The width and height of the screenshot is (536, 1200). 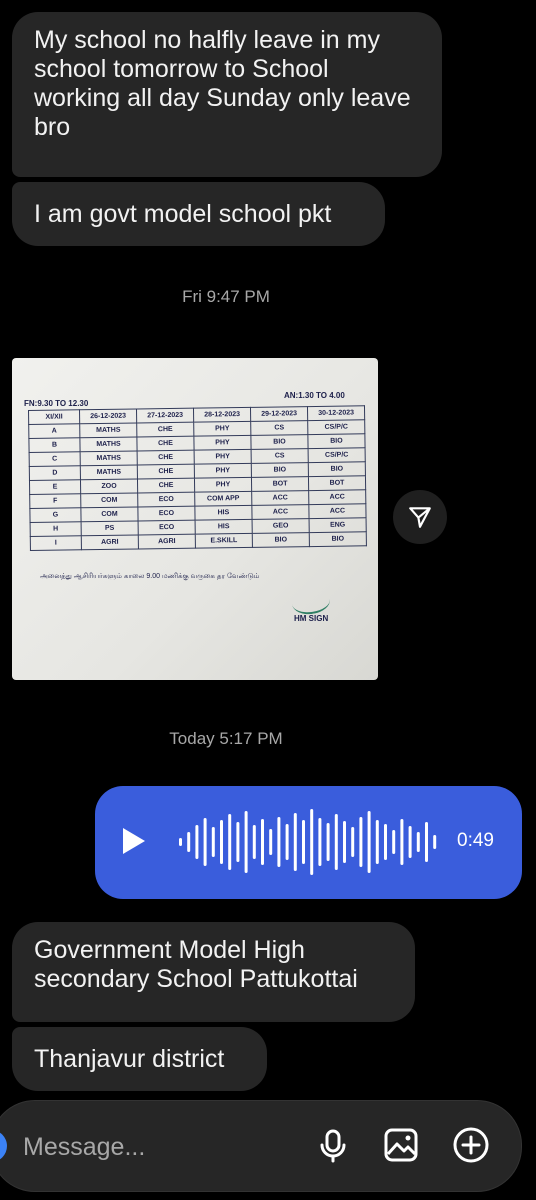 What do you see at coordinates (224, 541) in the screenshot?
I see `timetable-cell: E.SKILL` at bounding box center [224, 541].